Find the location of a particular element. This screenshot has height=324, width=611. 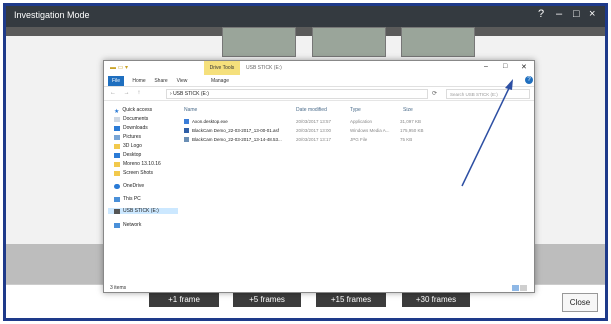

column-type: Type is located at coordinates (355, 110).